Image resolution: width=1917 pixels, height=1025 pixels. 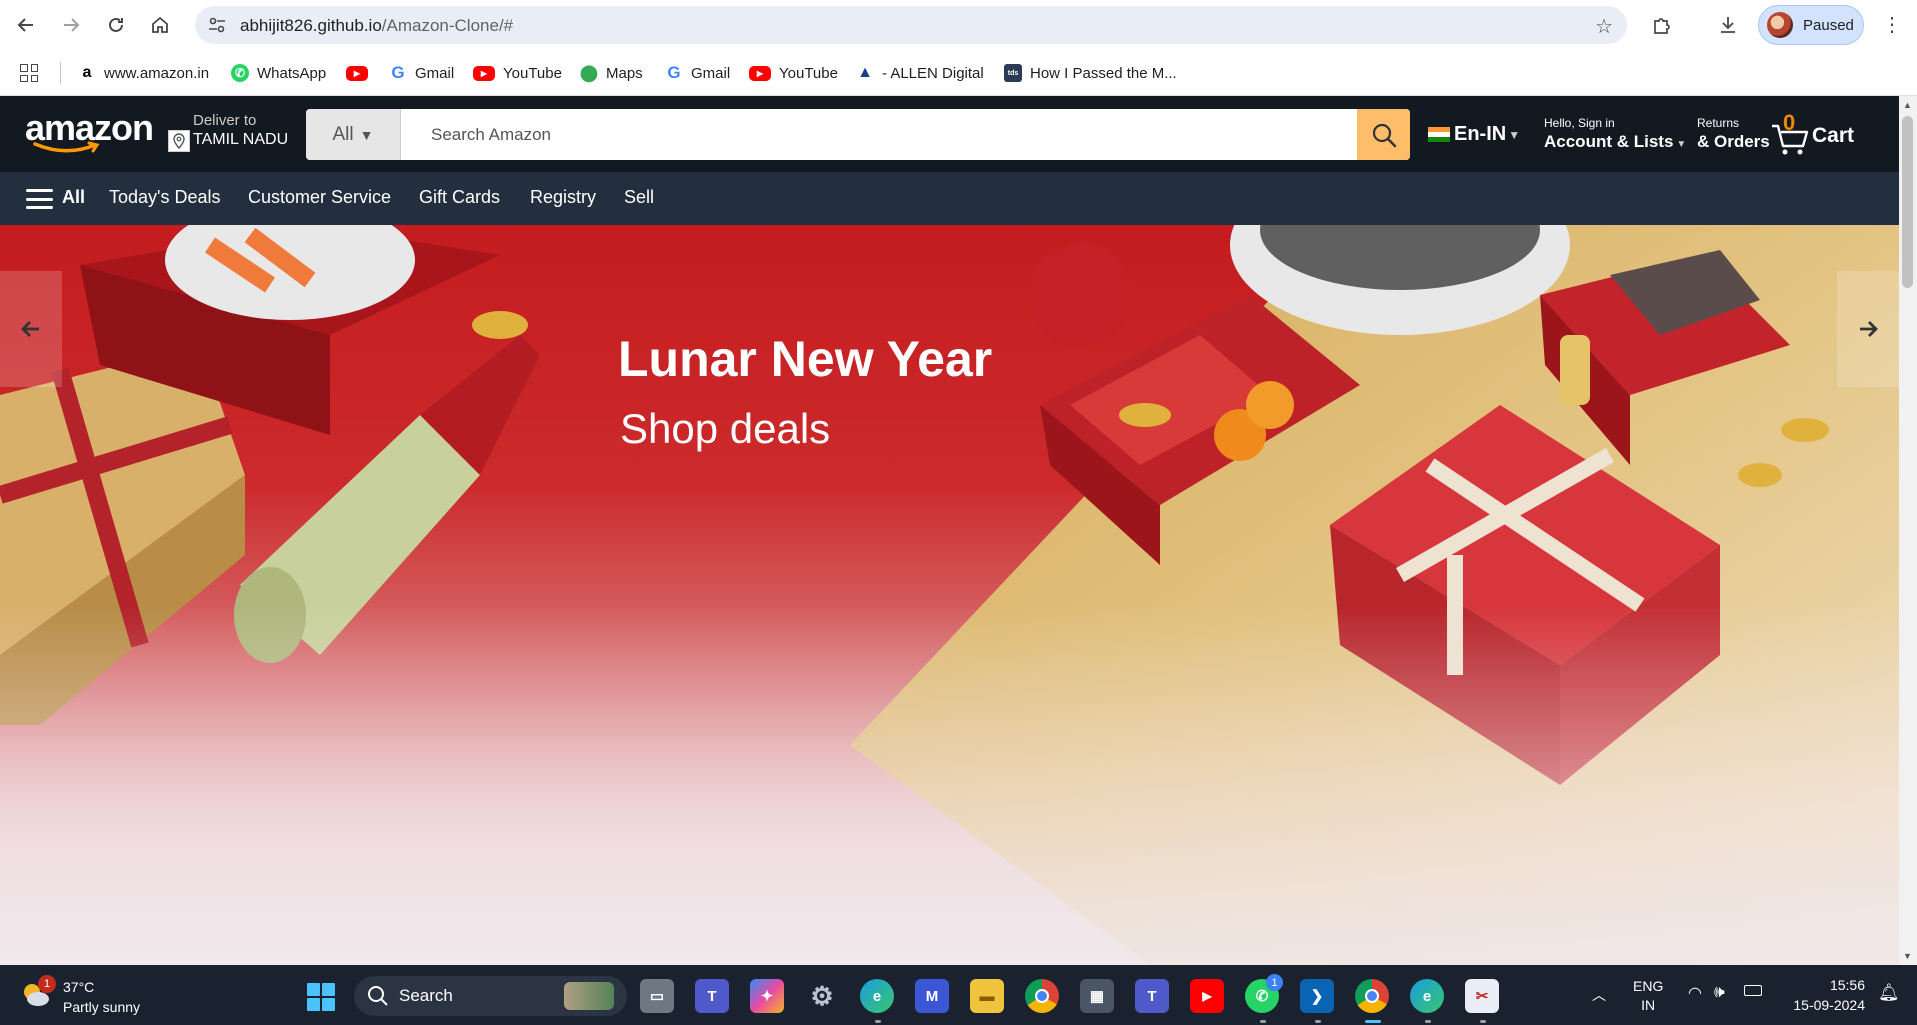 What do you see at coordinates (321, 997) in the screenshot?
I see `start-button` at bounding box center [321, 997].